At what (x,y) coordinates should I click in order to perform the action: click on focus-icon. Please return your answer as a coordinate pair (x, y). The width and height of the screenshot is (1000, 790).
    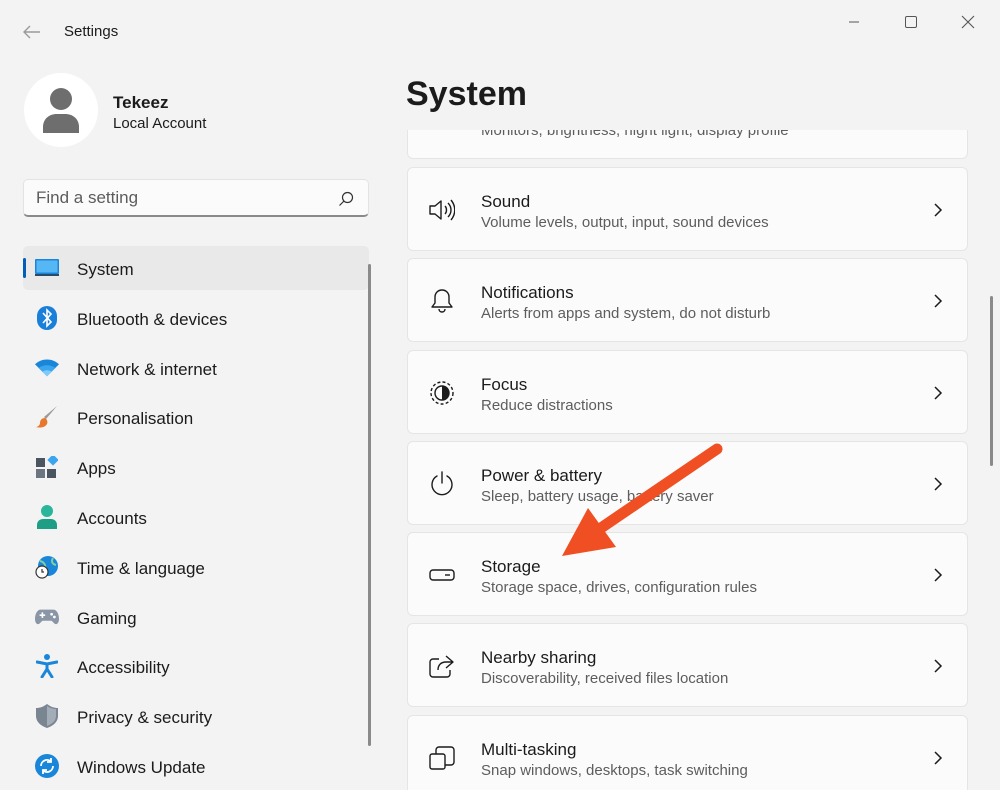
    Looking at the image, I should click on (442, 393).